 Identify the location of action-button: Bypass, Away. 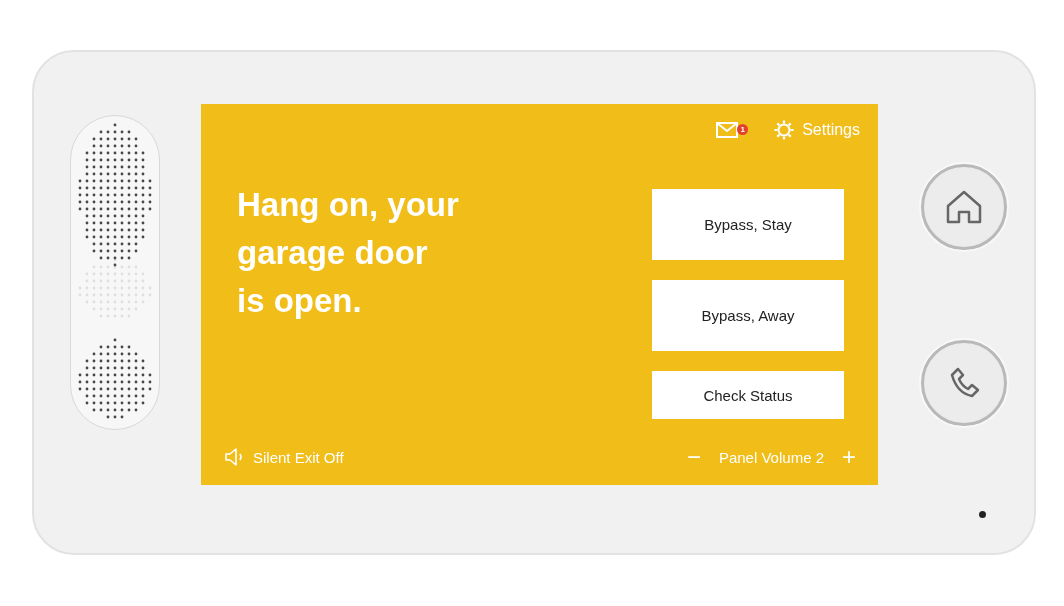
(748, 315).